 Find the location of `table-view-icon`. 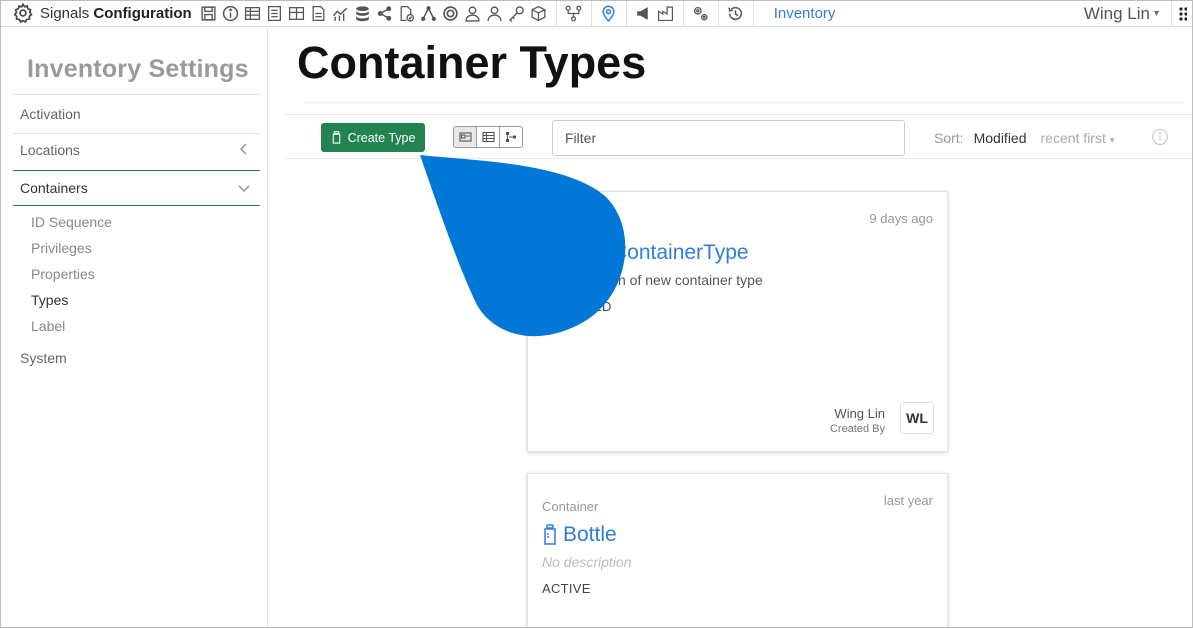

table-view-icon is located at coordinates (488, 137).